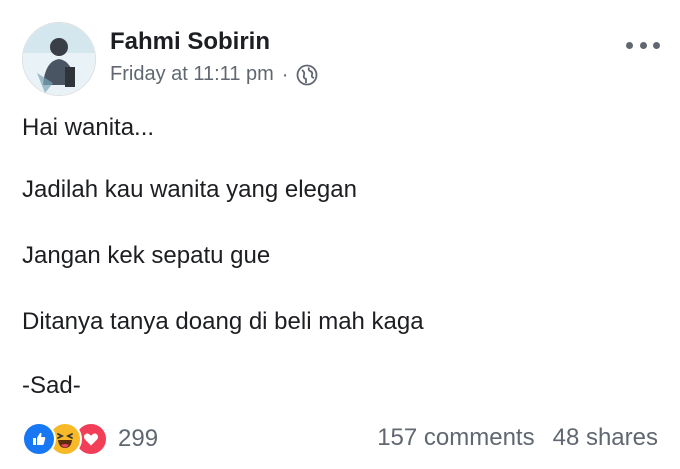 The width and height of the screenshot is (680, 469). Describe the element at coordinates (605, 438) in the screenshot. I see `shares-count: 48 shares` at that location.